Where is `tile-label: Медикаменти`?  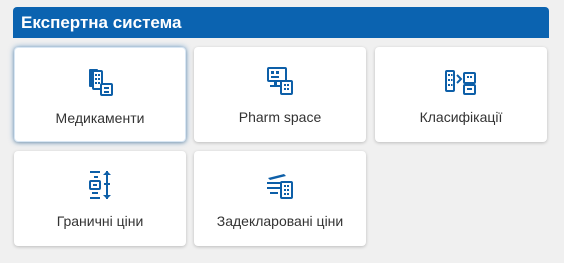 tile-label: Медикаменти is located at coordinates (100, 118).